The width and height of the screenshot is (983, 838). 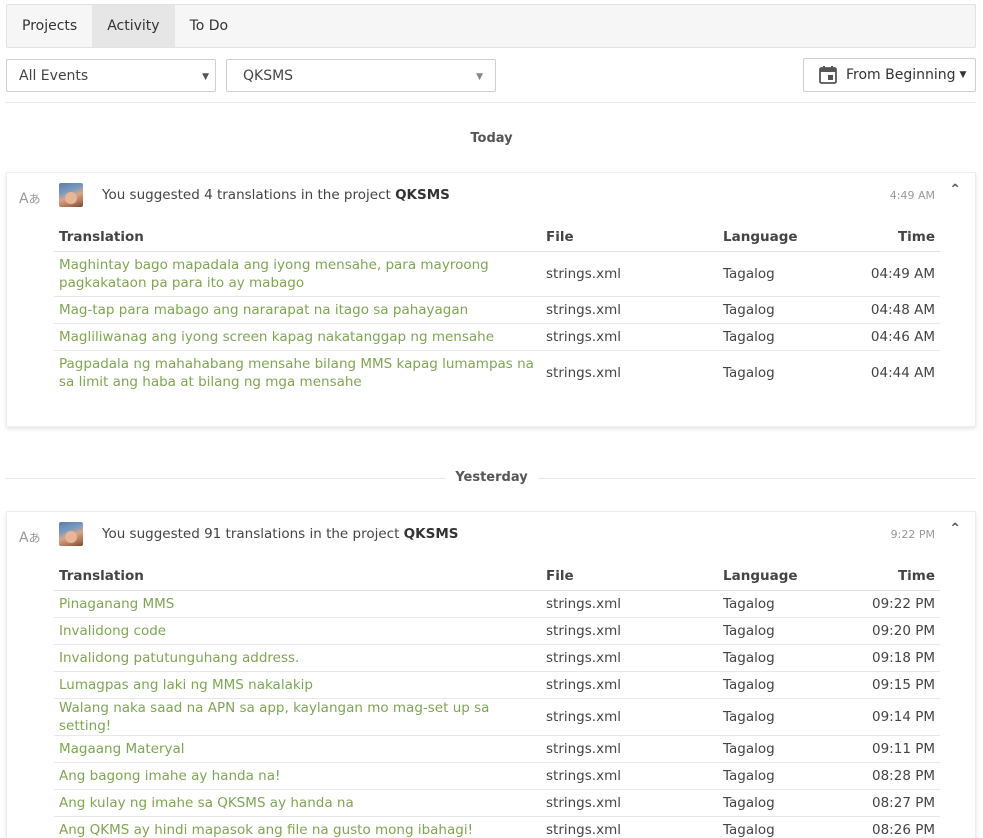 What do you see at coordinates (895, 604) in the screenshot?
I see `time-cell: 09:22 PM` at bounding box center [895, 604].